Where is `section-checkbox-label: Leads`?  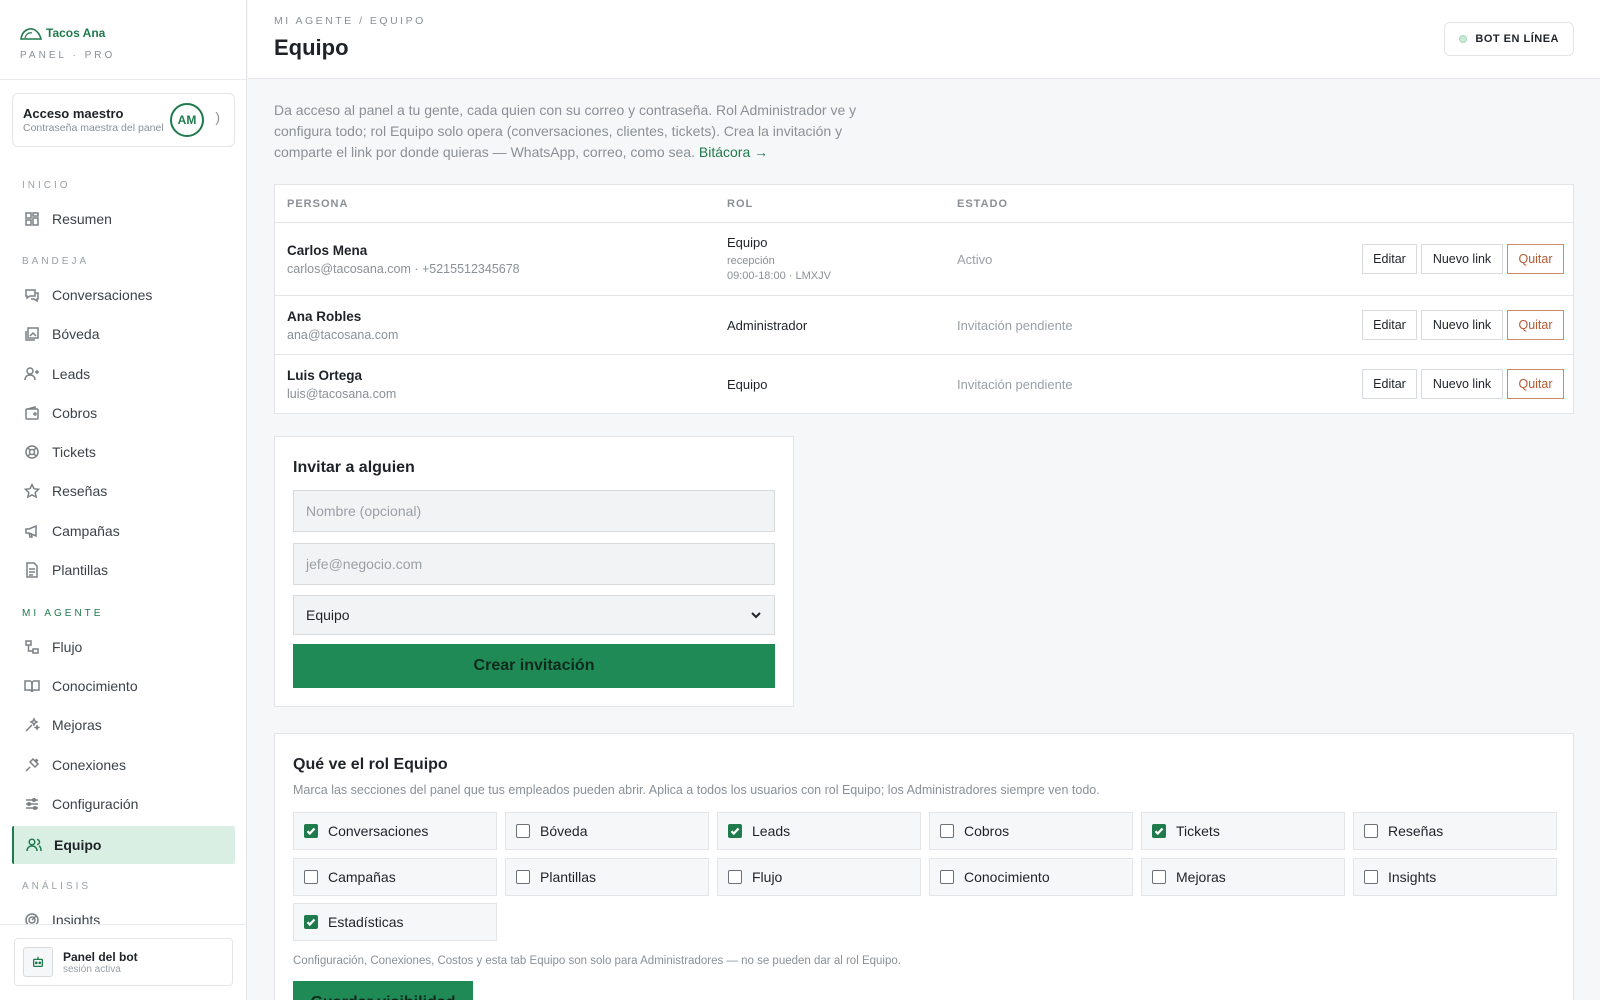 section-checkbox-label: Leads is located at coordinates (771, 831).